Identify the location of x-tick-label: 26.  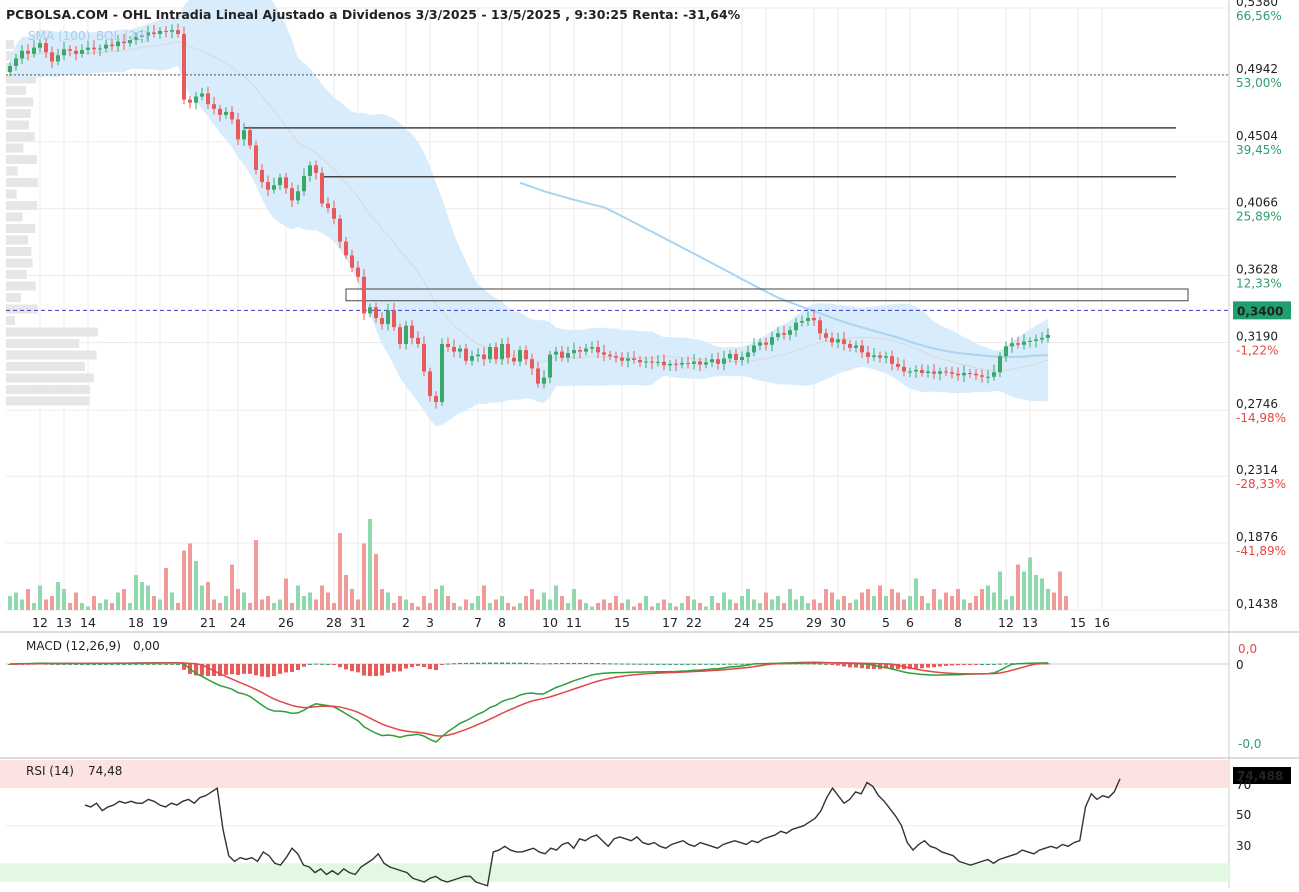
(286, 622).